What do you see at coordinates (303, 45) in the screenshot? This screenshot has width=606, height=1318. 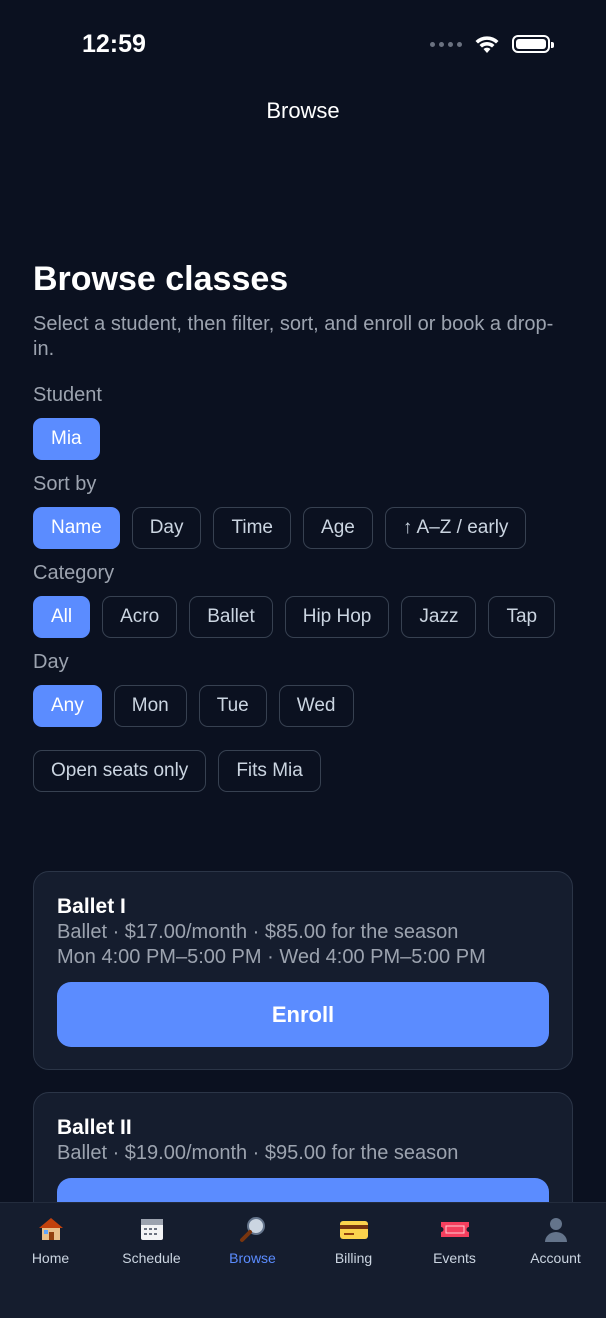 I see `status-bar: 12:59` at bounding box center [303, 45].